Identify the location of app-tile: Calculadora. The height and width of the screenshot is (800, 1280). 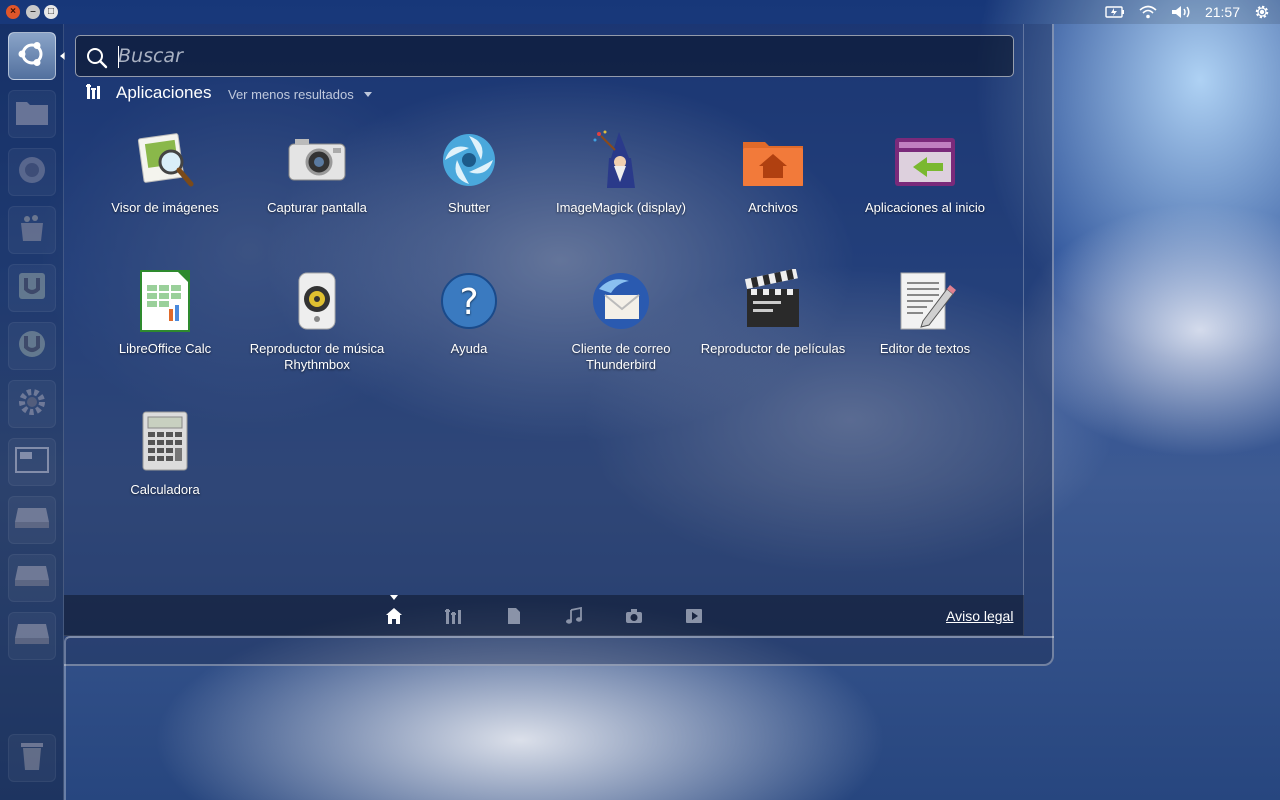
(165, 454).